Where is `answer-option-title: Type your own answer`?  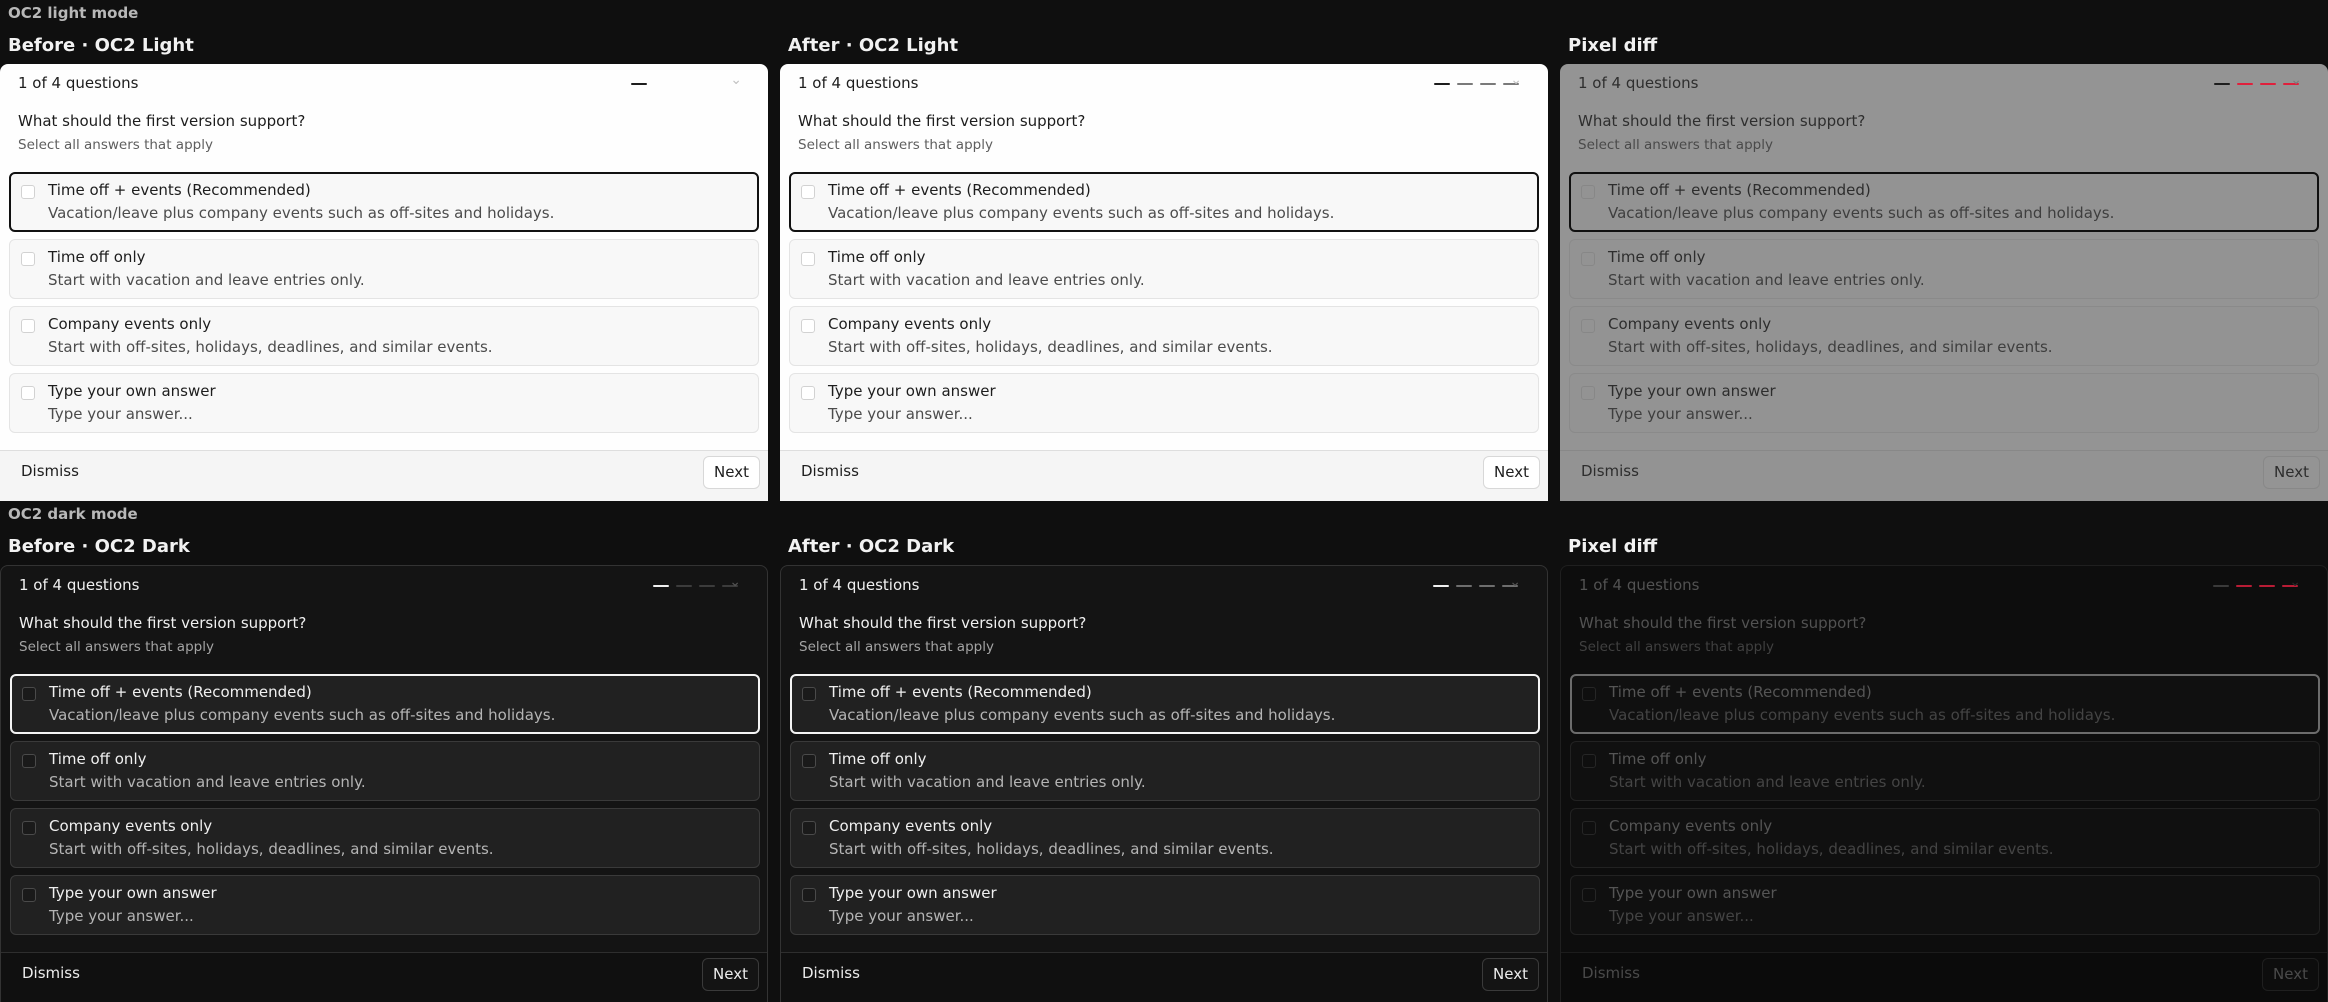
answer-option-title: Type your own answer is located at coordinates (912, 391).